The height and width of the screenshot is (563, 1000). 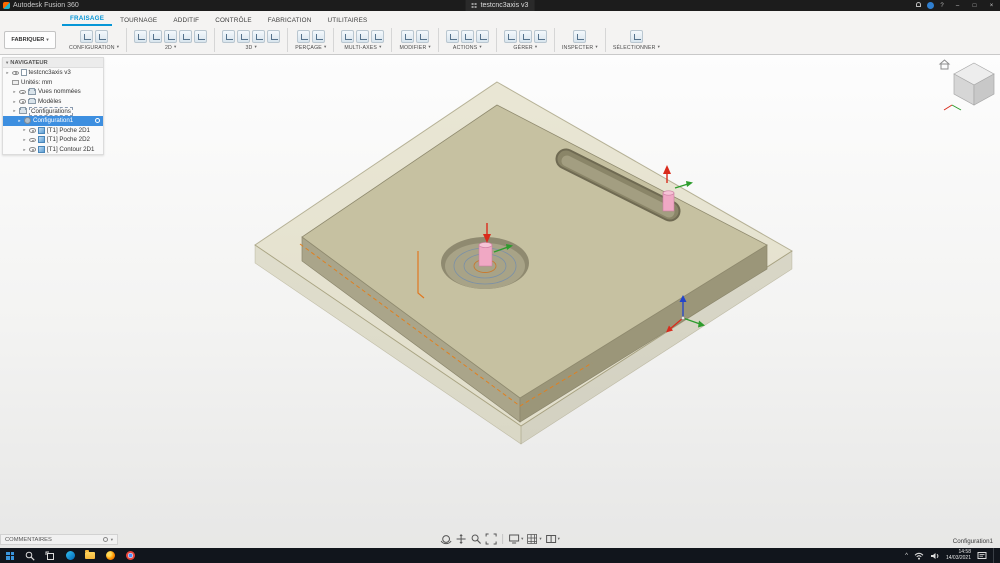 I want to click on network-wifi-icon, so click(x=919, y=556).